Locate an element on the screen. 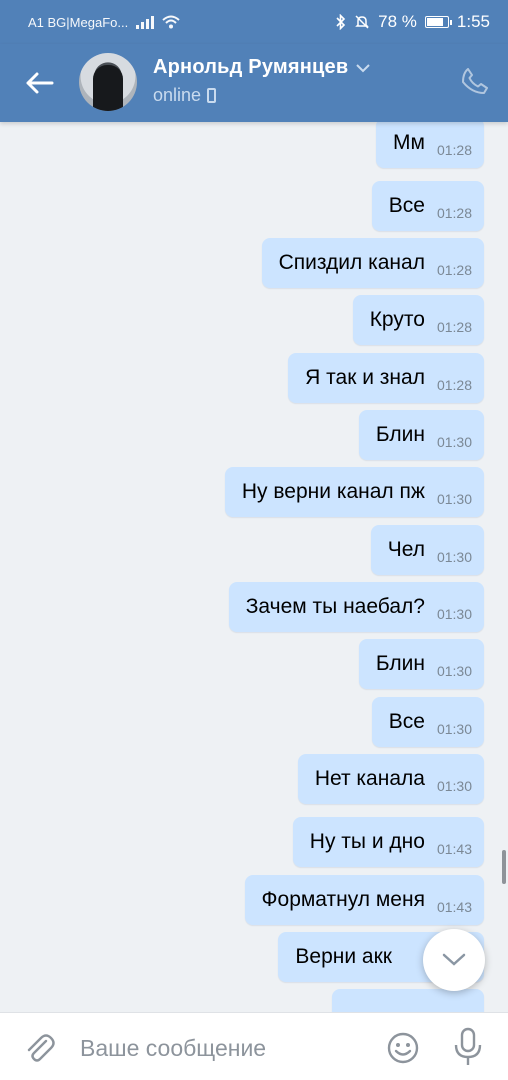  message-bubble: Все 01:28 is located at coordinates (427, 206).